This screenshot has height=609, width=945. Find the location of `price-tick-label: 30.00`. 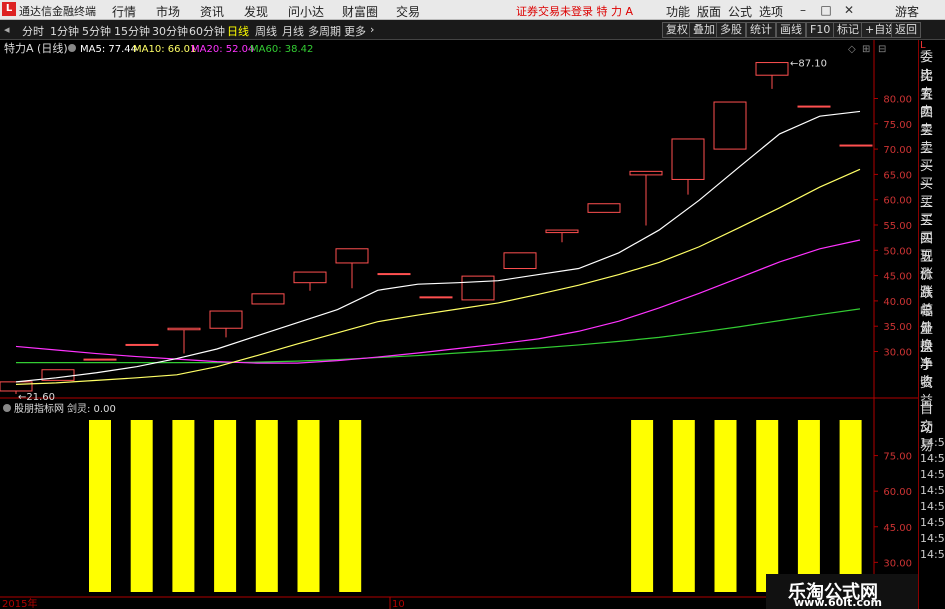

price-tick-label: 30.00 is located at coordinates (897, 353).